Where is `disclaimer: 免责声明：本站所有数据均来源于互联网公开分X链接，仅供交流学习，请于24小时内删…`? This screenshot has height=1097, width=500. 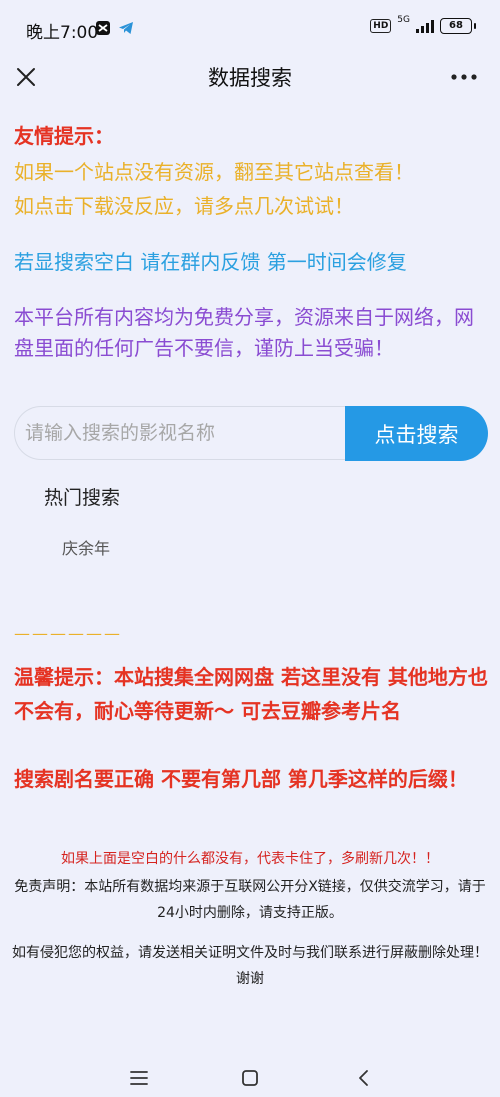 disclaimer: 免责声明：本站所有数据均来源于互联网公开分X链接，仅供交流学习，请于24小时内删… is located at coordinates (250, 900).